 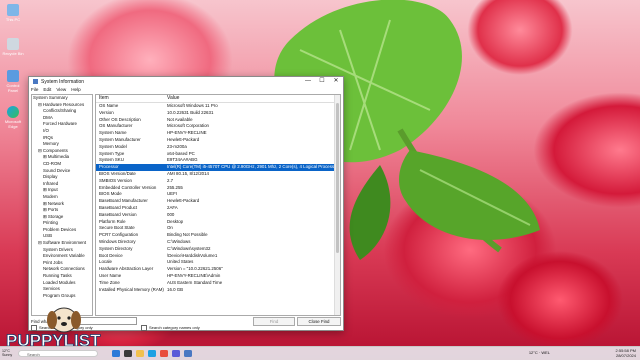 I want to click on store-icon, so click(x=176, y=353).